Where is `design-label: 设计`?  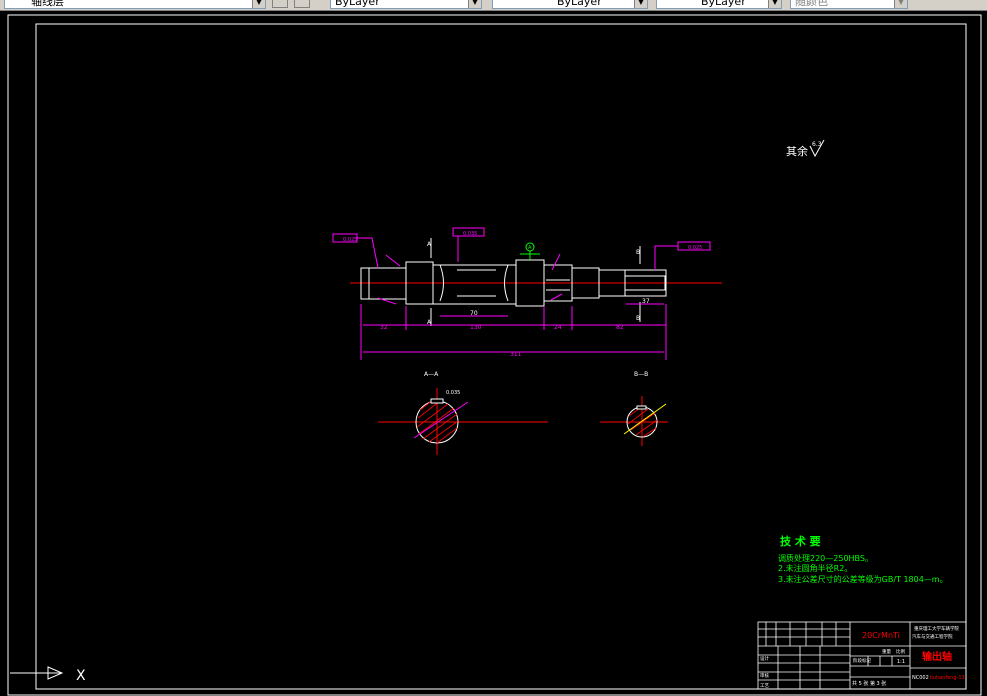
design-label: 设计 is located at coordinates (764, 658).